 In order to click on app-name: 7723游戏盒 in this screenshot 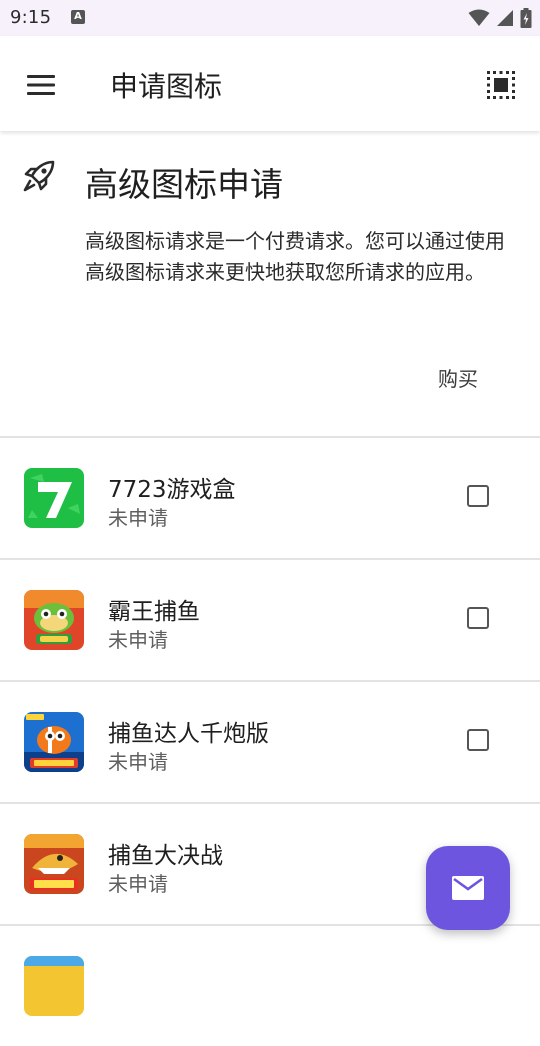, I will do `click(172, 490)`.